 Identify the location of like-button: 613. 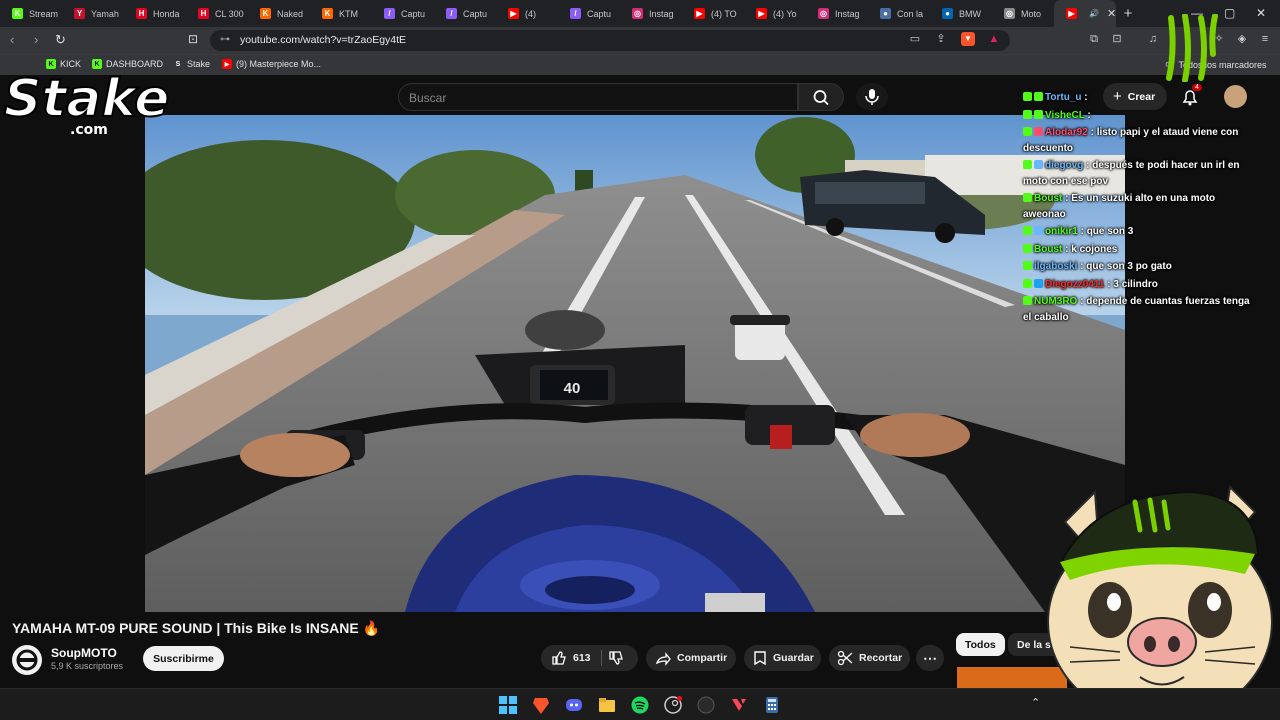
(571, 658).